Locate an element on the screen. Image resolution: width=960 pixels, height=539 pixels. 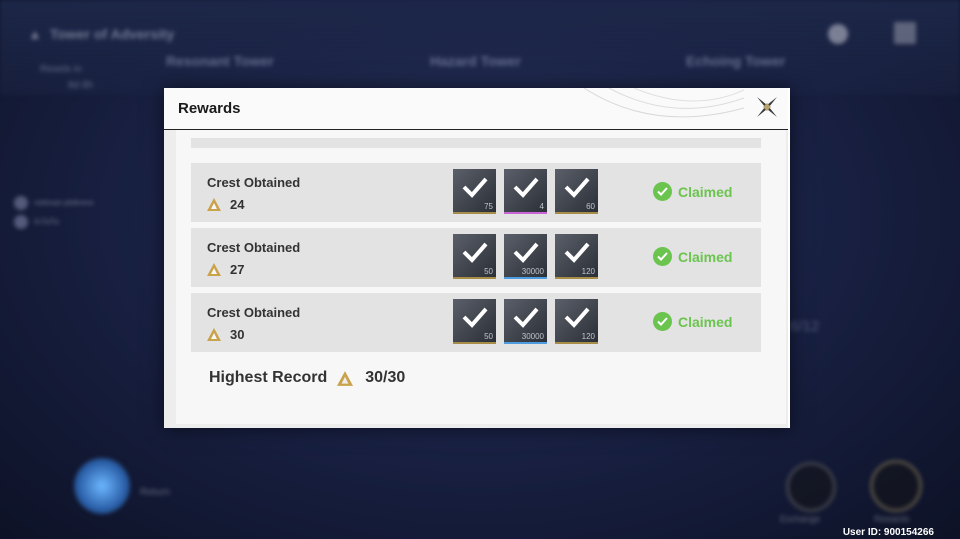
reward-item: 60 is located at coordinates (576, 191).